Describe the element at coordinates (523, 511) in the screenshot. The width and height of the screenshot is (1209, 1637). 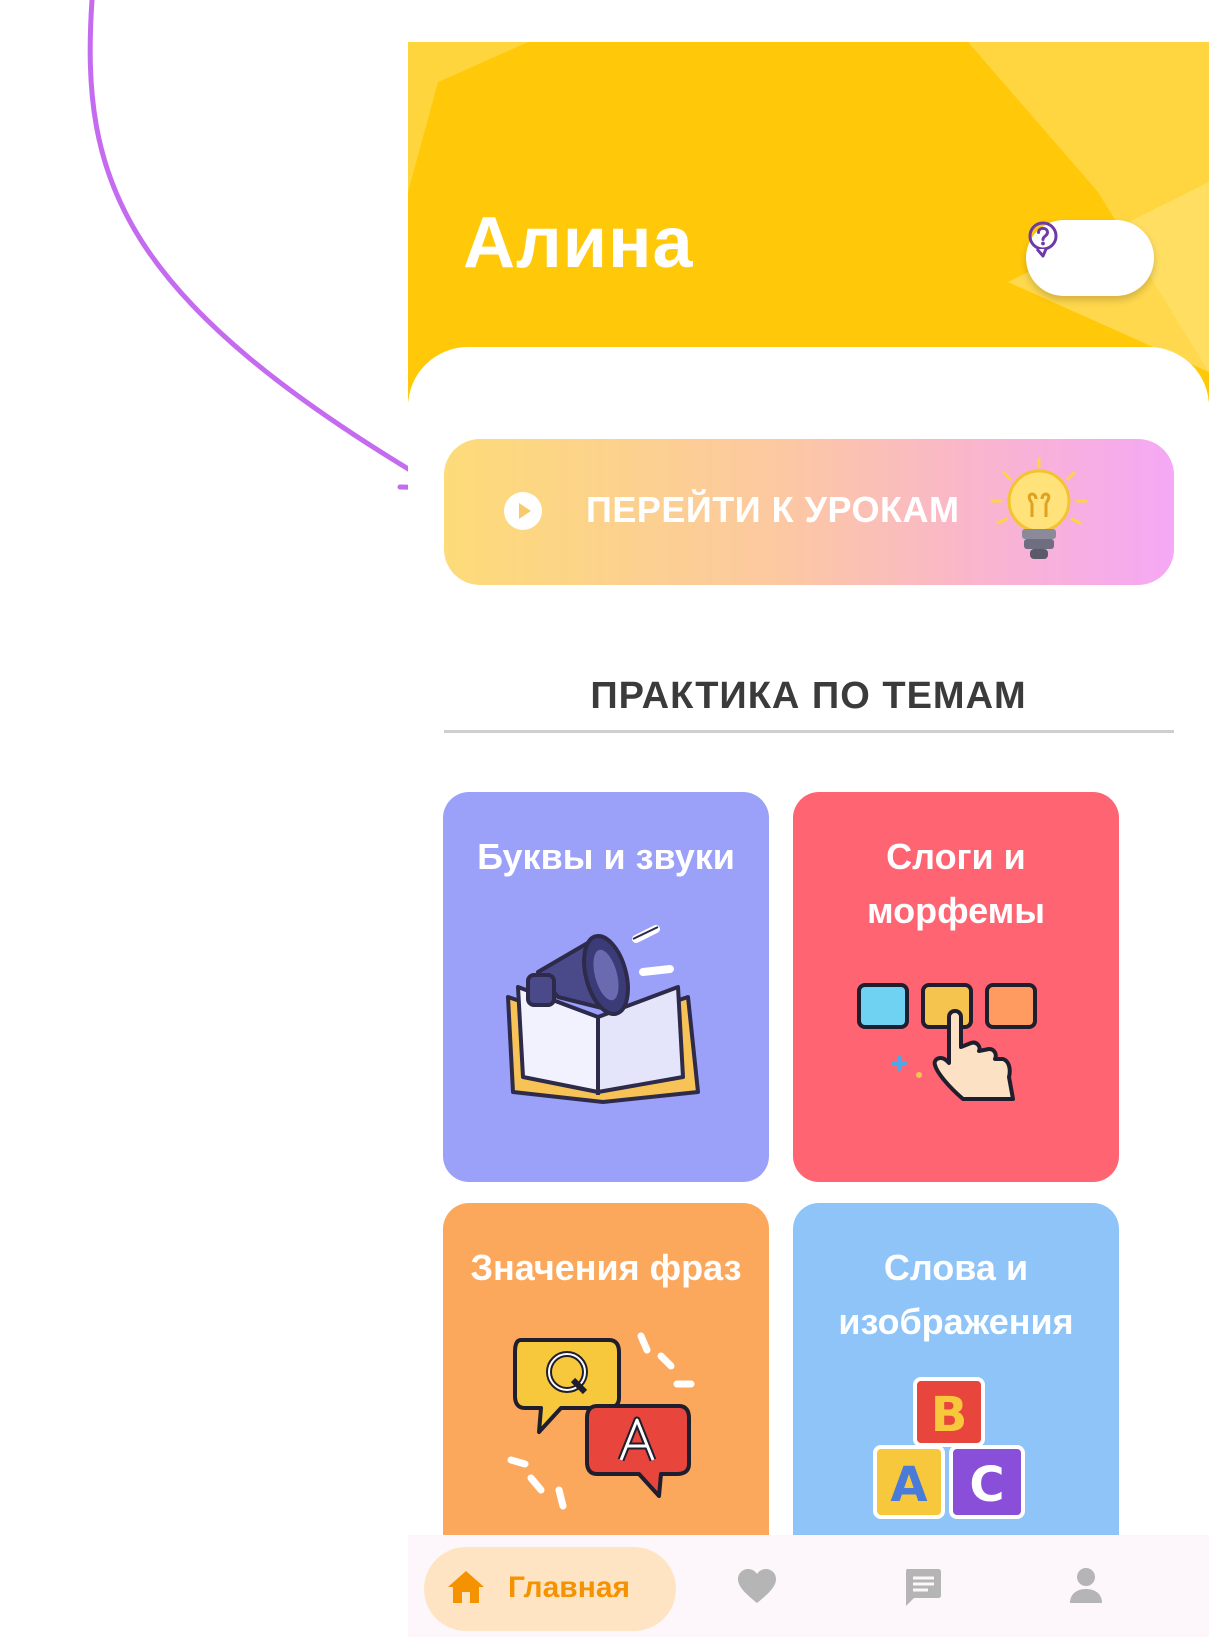
I see `play-icon` at that location.